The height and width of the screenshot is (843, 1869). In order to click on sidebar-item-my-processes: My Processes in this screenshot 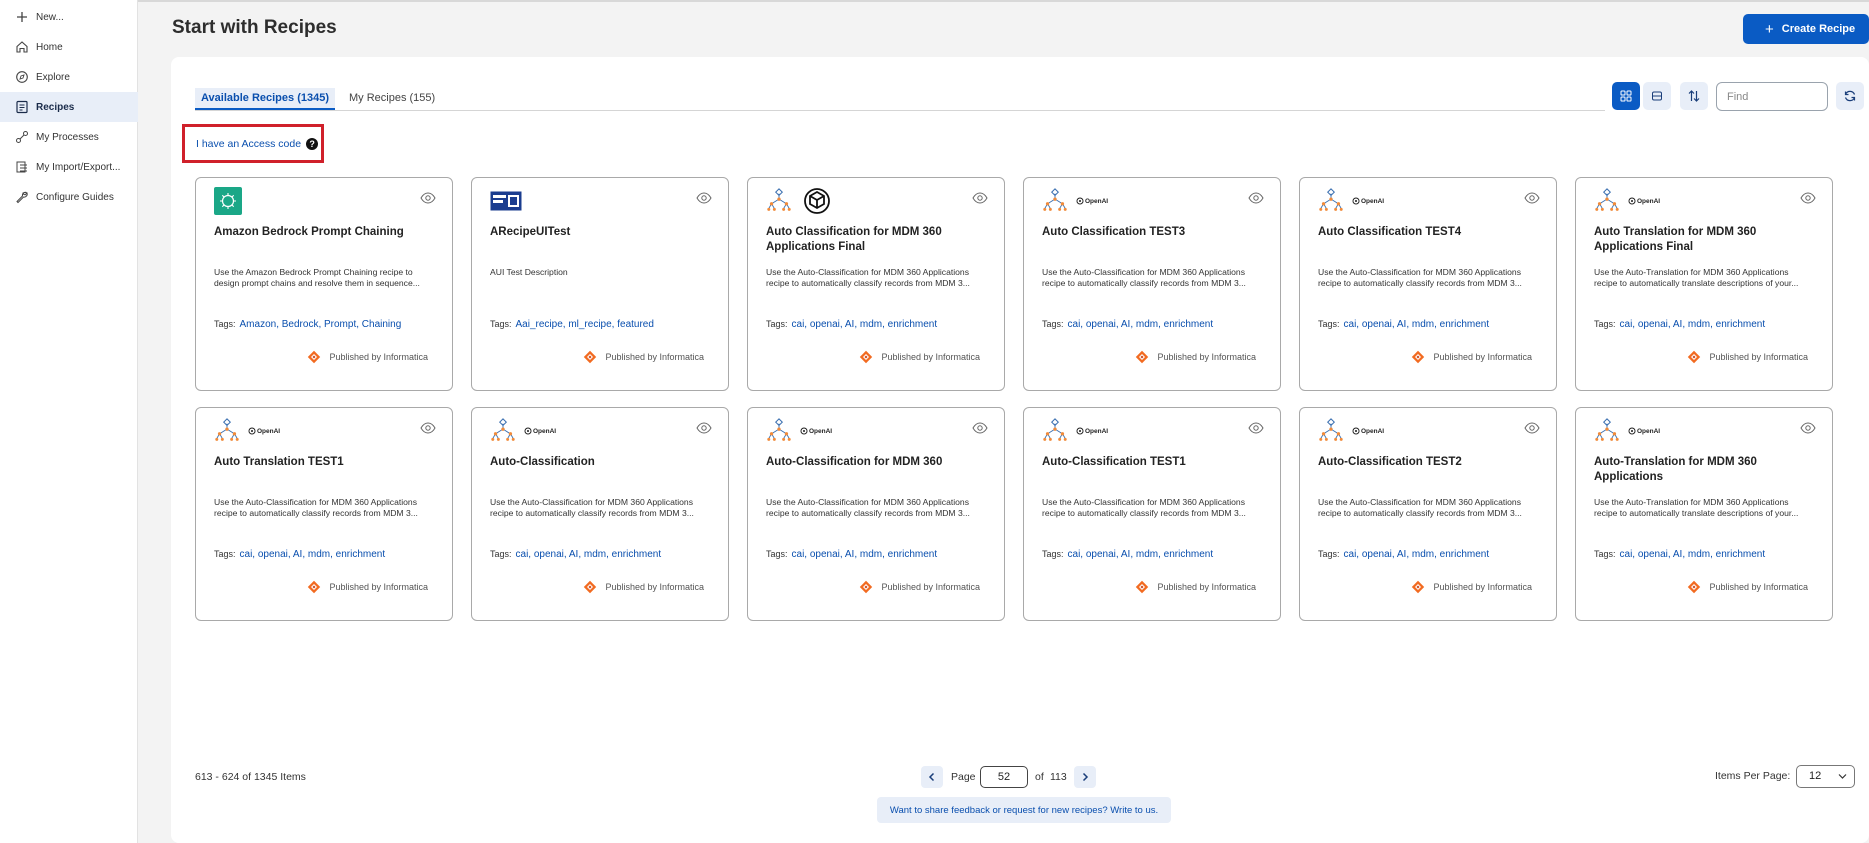, I will do `click(69, 137)`.